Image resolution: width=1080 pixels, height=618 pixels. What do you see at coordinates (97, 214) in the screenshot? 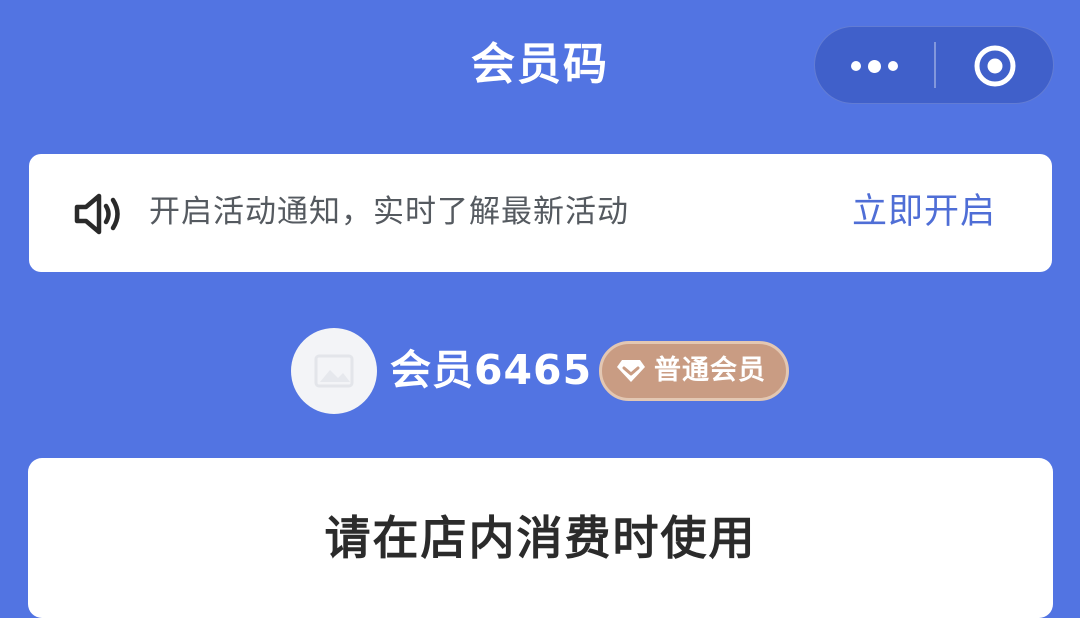
I see `speaker-icon` at bounding box center [97, 214].